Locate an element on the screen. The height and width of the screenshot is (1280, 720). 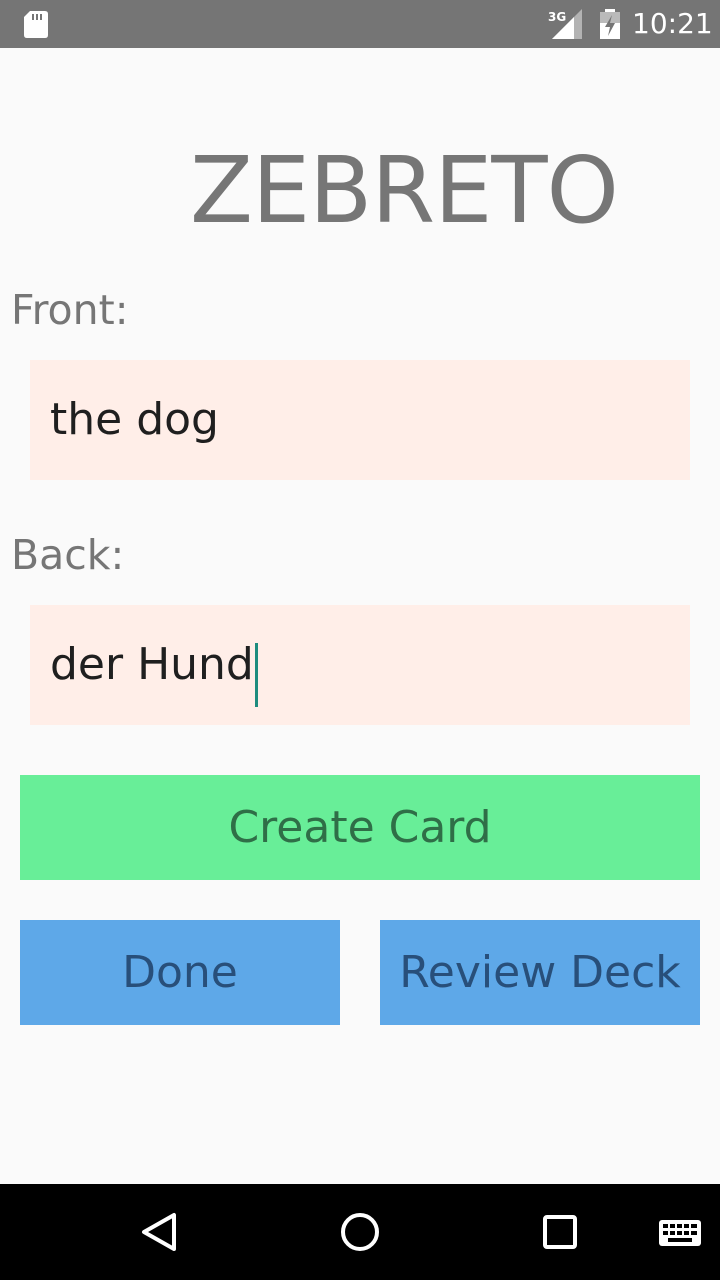
text-cursor is located at coordinates (256, 674).